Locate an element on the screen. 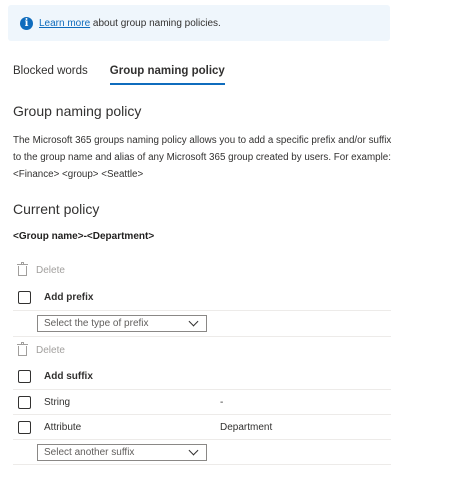 The width and height of the screenshot is (474, 484). table-row: Attribute Department is located at coordinates (202, 427).